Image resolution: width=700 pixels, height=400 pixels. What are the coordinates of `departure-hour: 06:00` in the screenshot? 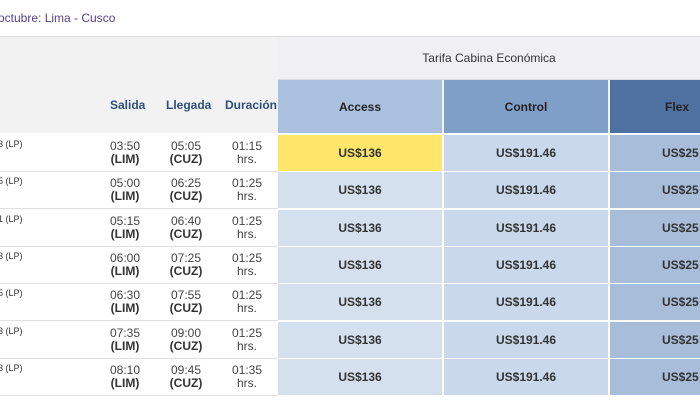 It's located at (125, 257).